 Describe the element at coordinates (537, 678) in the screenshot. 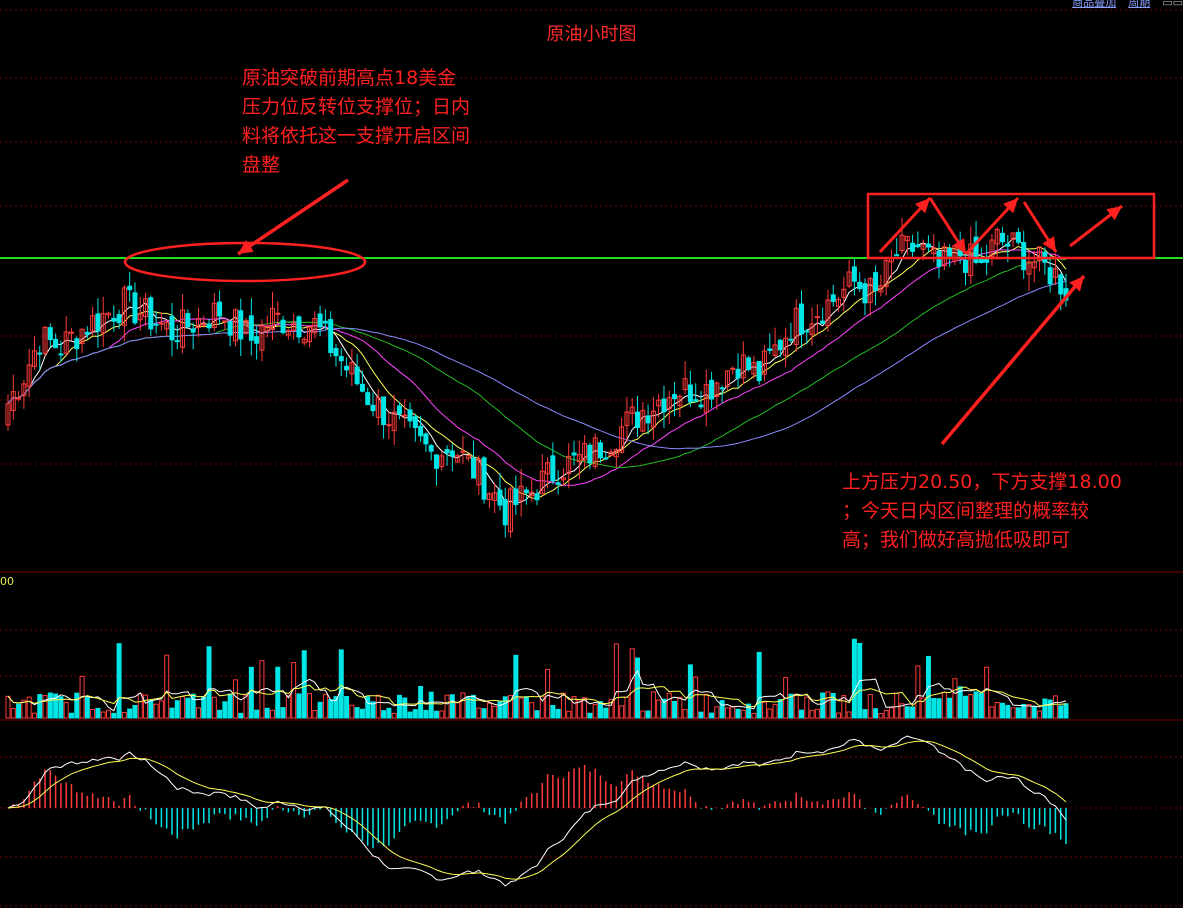

I see `volume-panel` at that location.